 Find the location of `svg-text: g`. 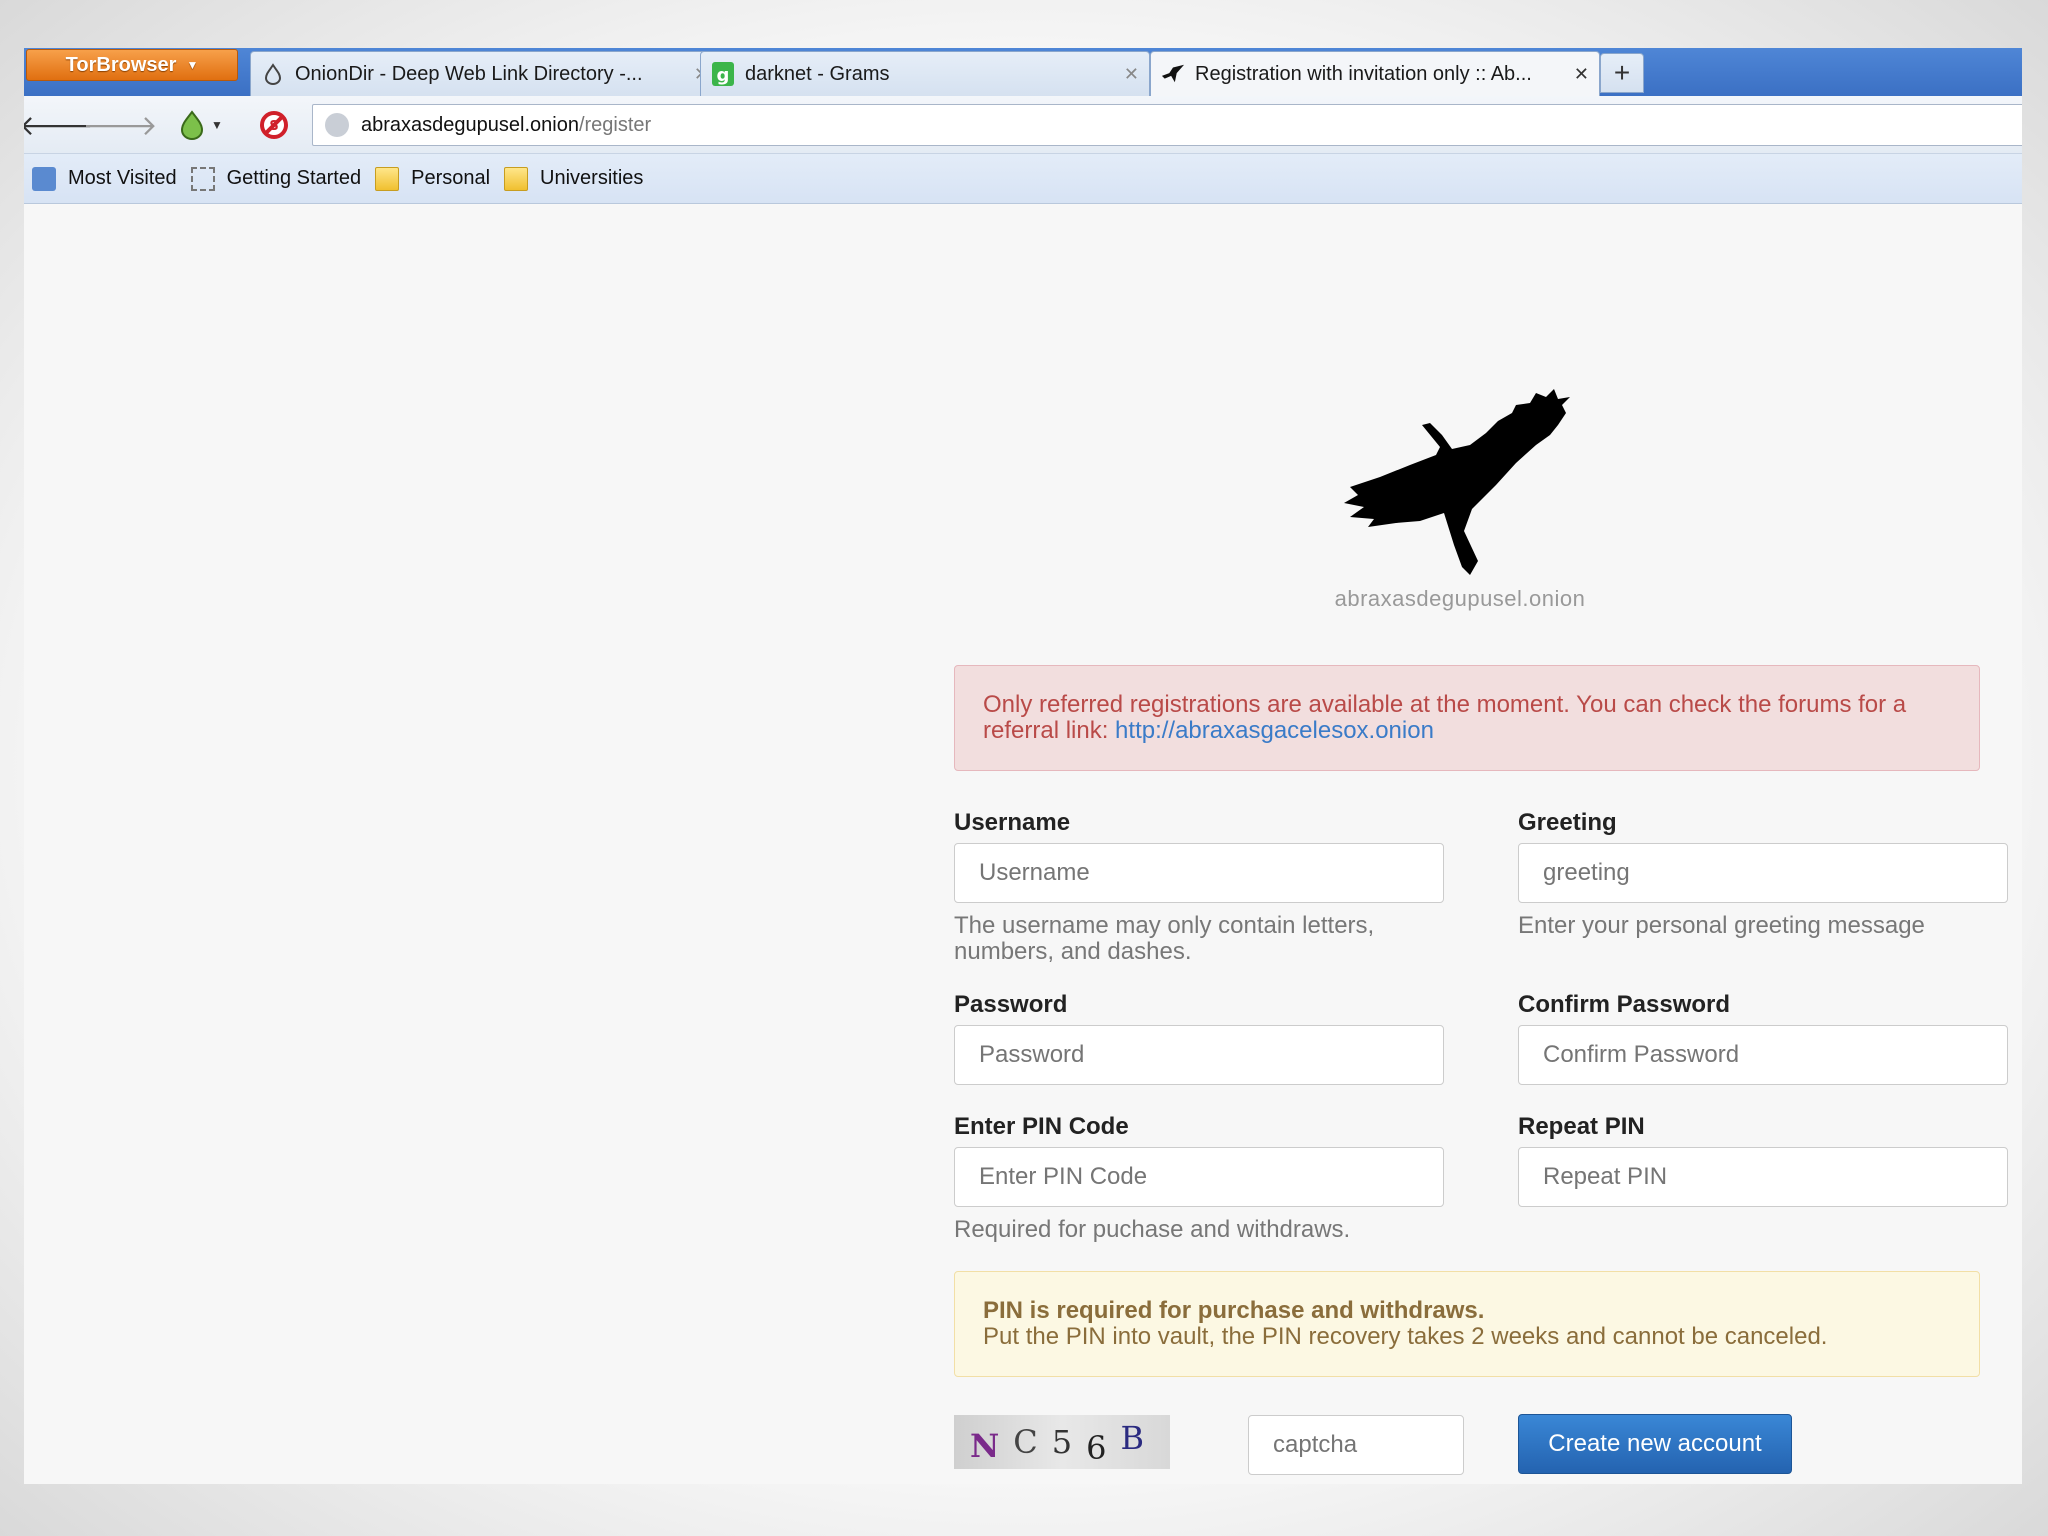

svg-text: g is located at coordinates (723, 75).